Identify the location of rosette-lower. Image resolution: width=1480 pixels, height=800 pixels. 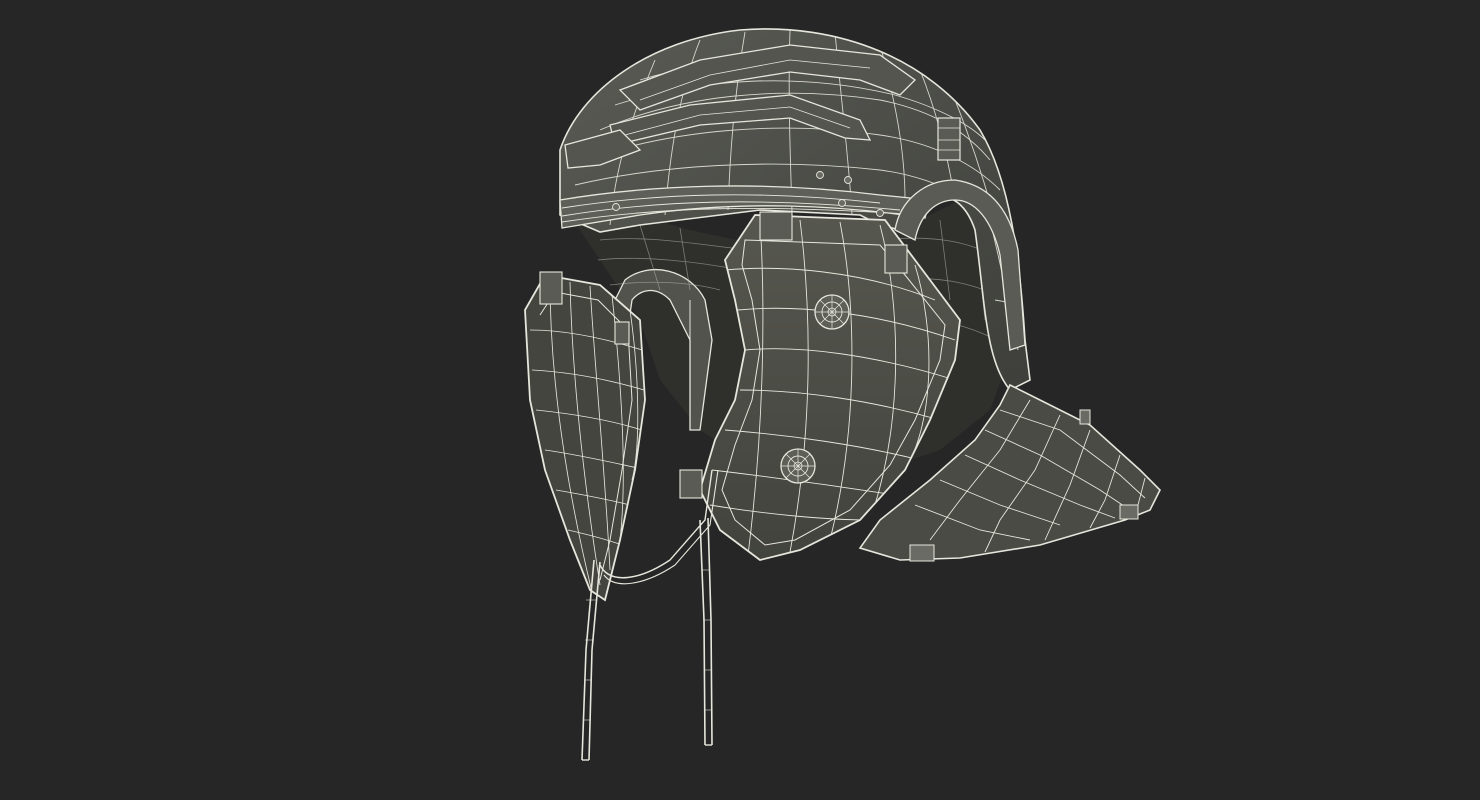
(798, 466).